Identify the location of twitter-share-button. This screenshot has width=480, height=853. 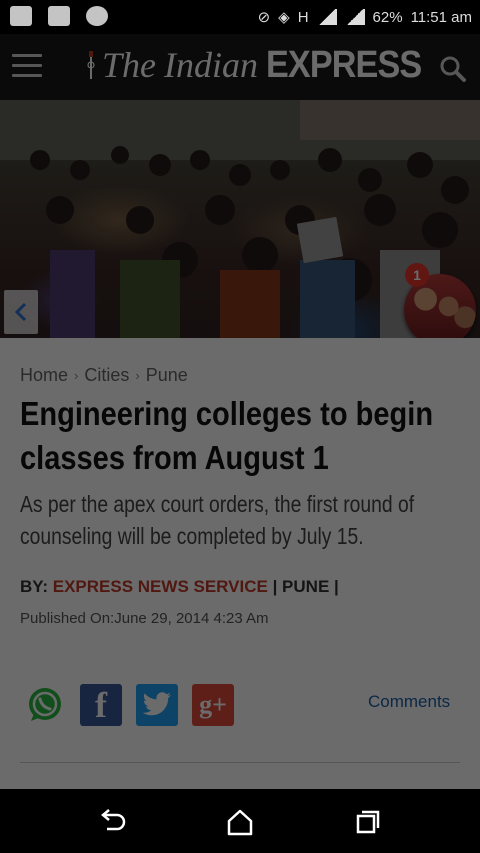
(157, 705).